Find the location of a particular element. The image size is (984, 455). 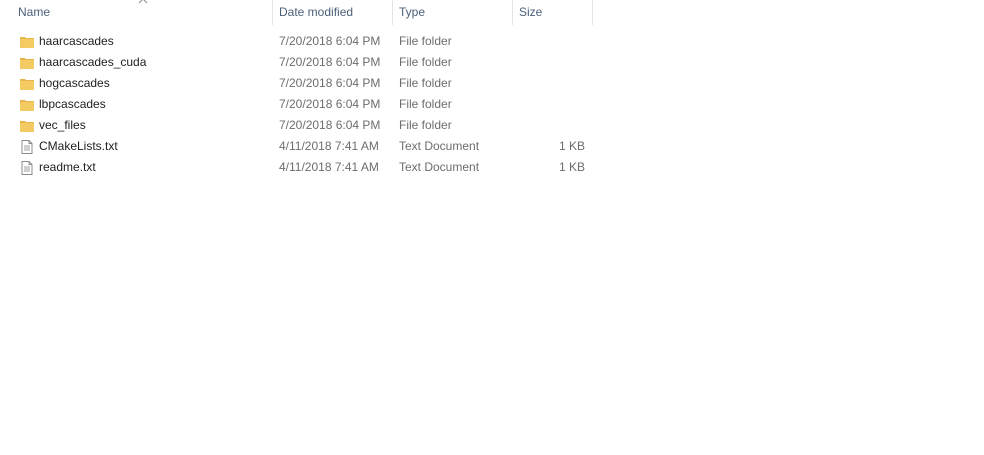

file-name: lbpcascades is located at coordinates (72, 104).